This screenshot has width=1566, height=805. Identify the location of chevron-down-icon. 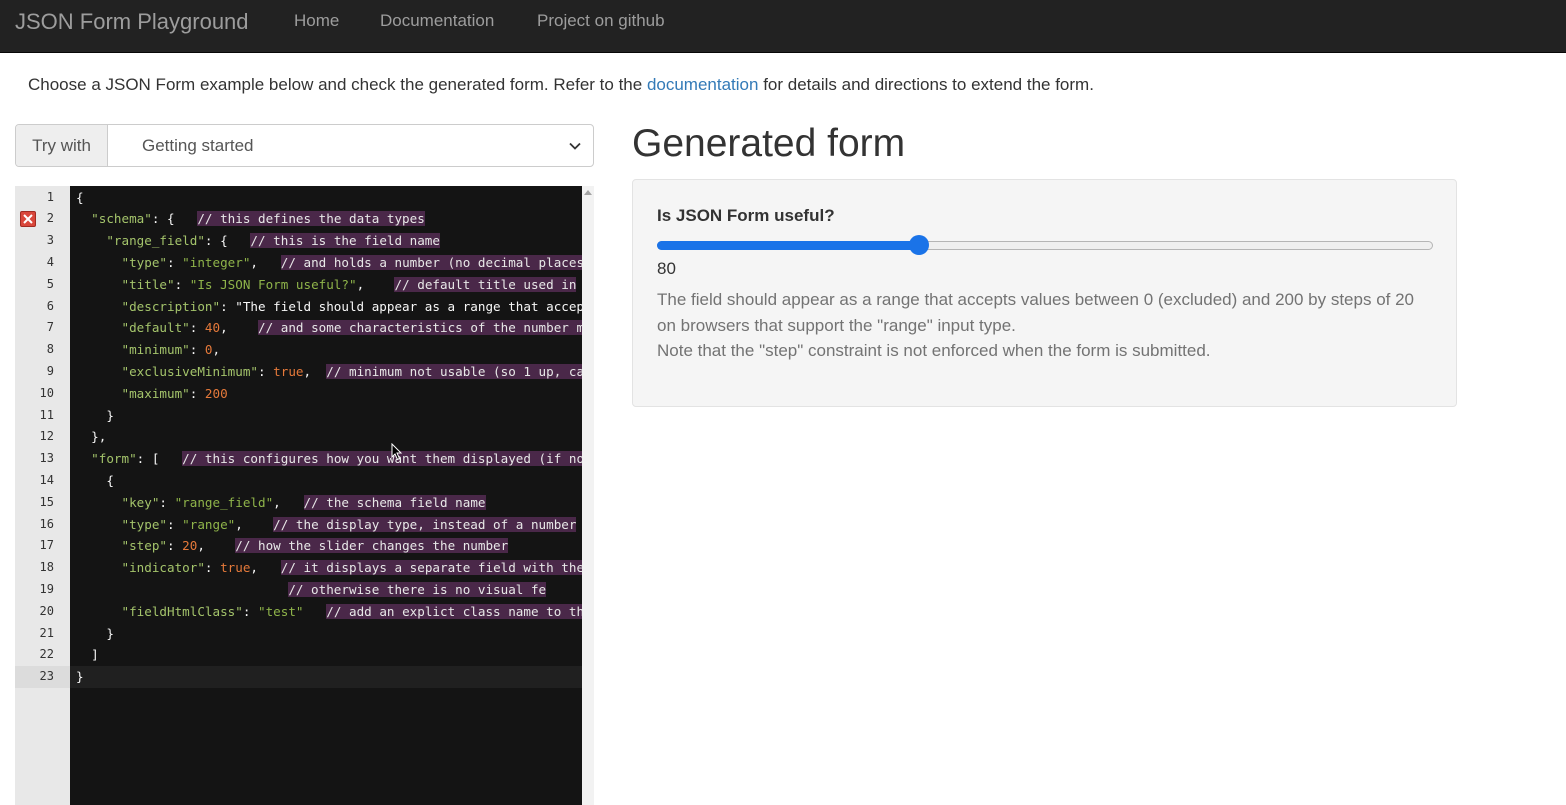
(575, 146).